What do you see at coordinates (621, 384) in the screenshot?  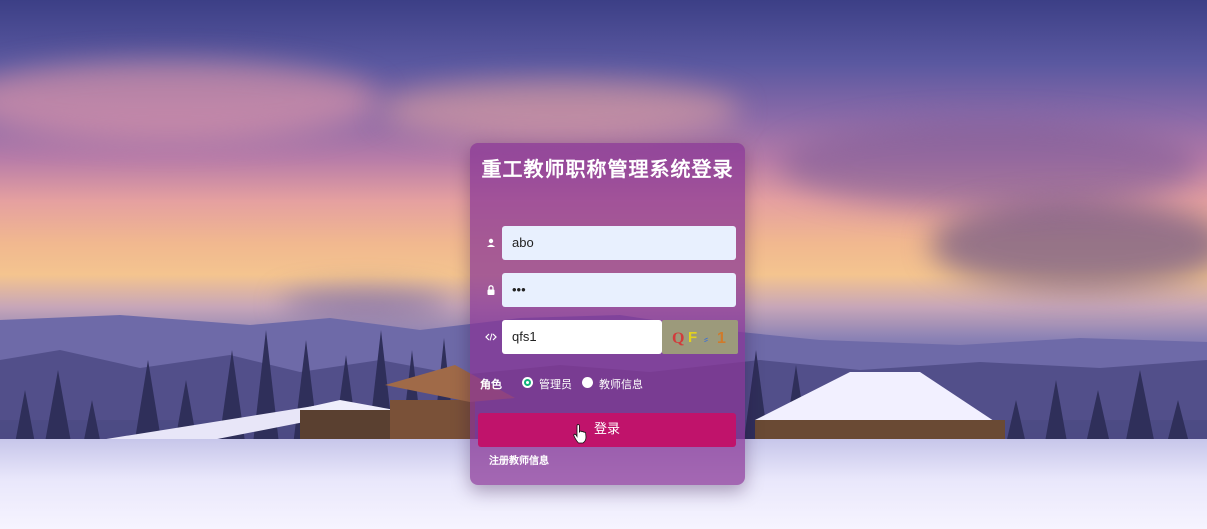 I see `radio-teacher-label: 教师信息` at bounding box center [621, 384].